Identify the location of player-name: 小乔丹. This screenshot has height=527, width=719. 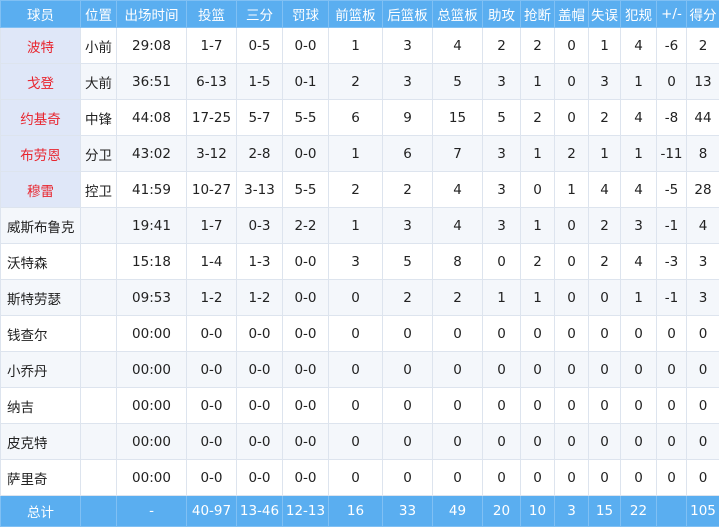
(41, 370).